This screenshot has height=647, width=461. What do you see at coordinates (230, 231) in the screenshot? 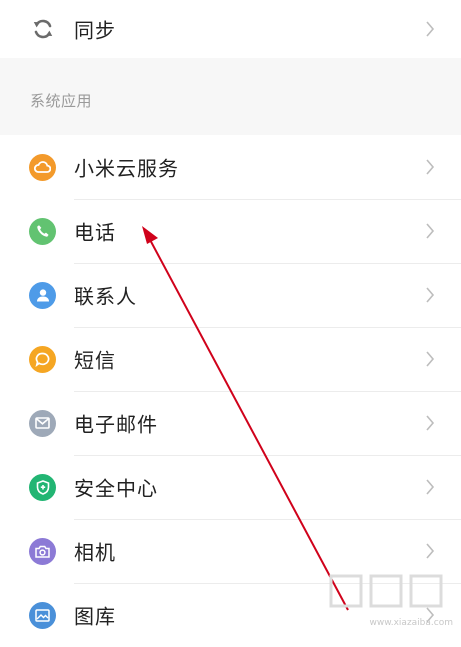
I see `settings-row-phone: 电话` at bounding box center [230, 231].